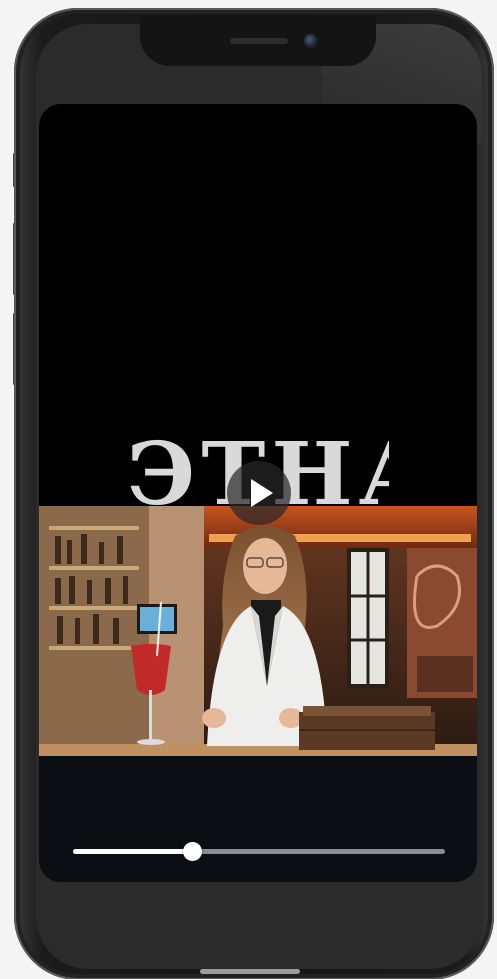 Image resolution: width=497 pixels, height=979 pixels. I want to click on home-indicator, so click(250, 971).